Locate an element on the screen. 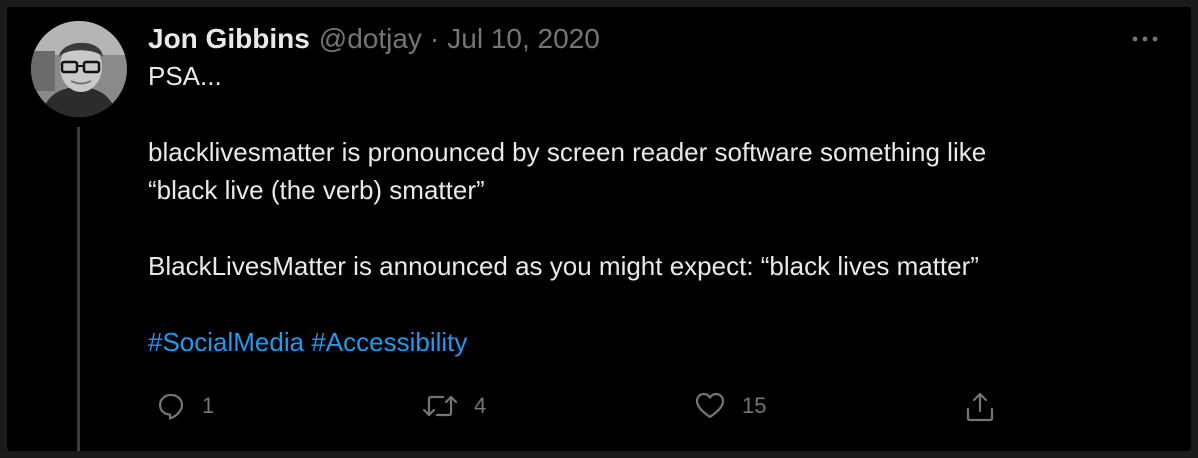 The width and height of the screenshot is (1198, 458). avatar is located at coordinates (79, 69).